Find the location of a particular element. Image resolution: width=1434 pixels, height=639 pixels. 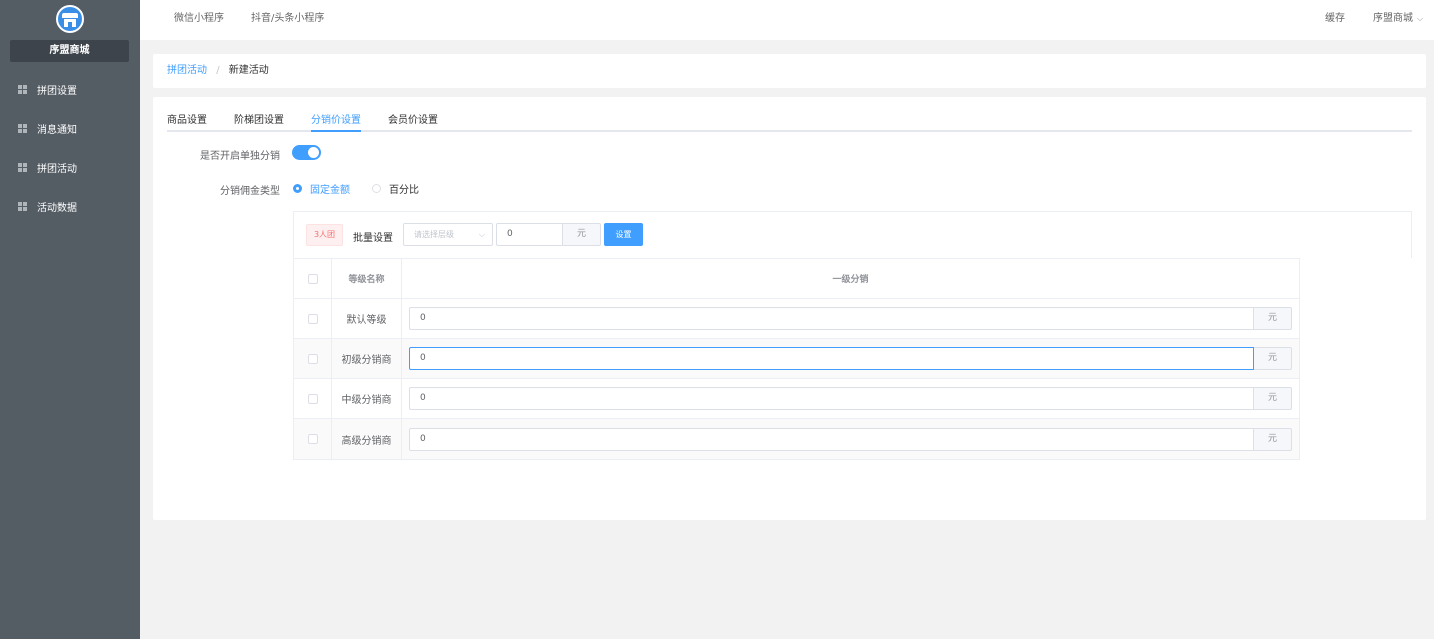

single-distribution-toggle is located at coordinates (306, 152).